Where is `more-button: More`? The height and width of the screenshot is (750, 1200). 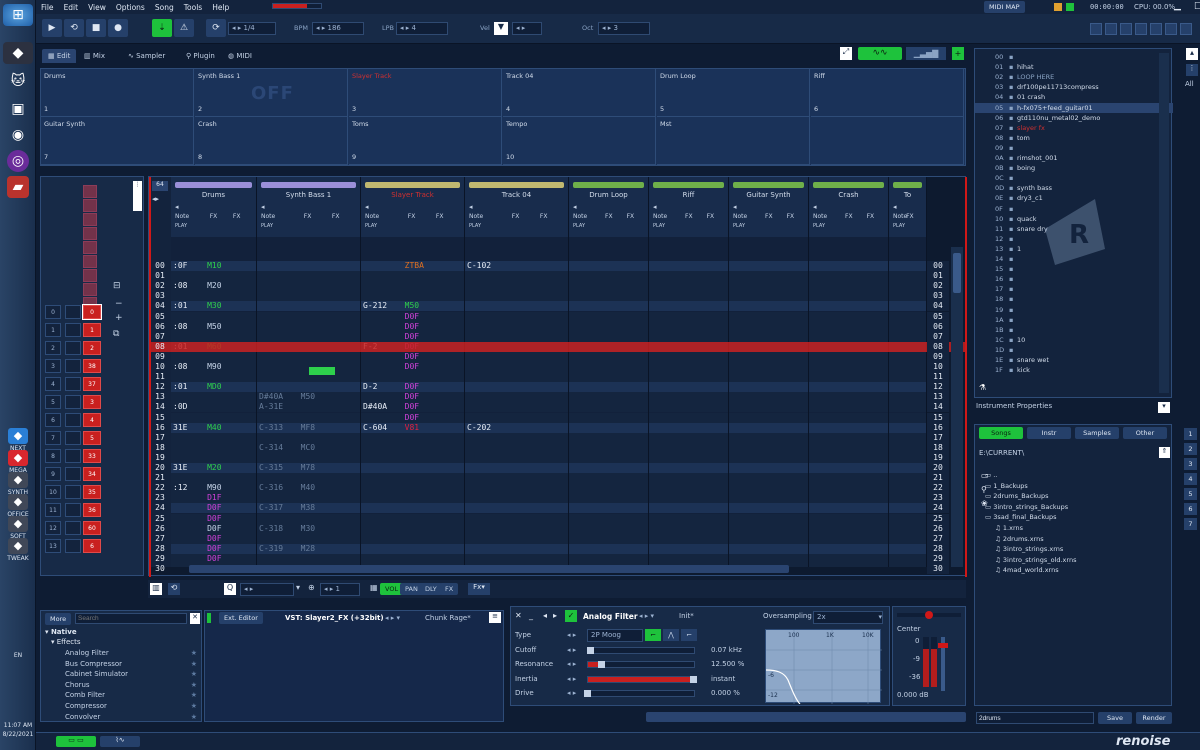
more-button: More is located at coordinates (58, 619).